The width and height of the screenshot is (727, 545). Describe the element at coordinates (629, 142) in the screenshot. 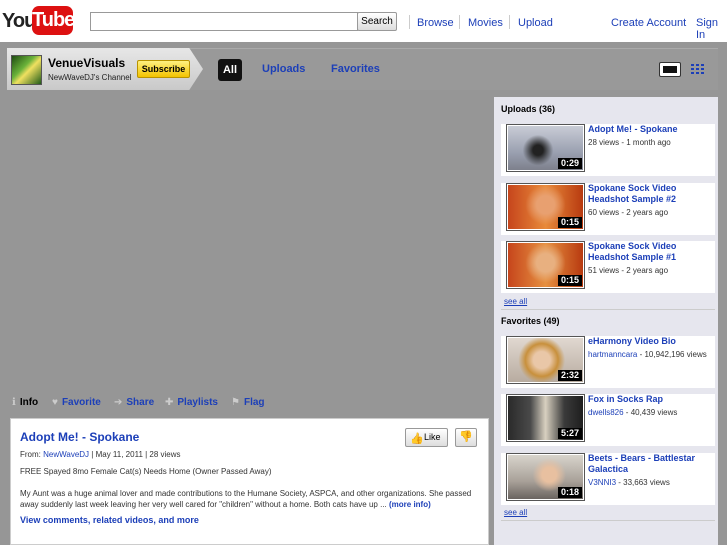

I see `video-meta: 28 views - 1 month ago` at that location.